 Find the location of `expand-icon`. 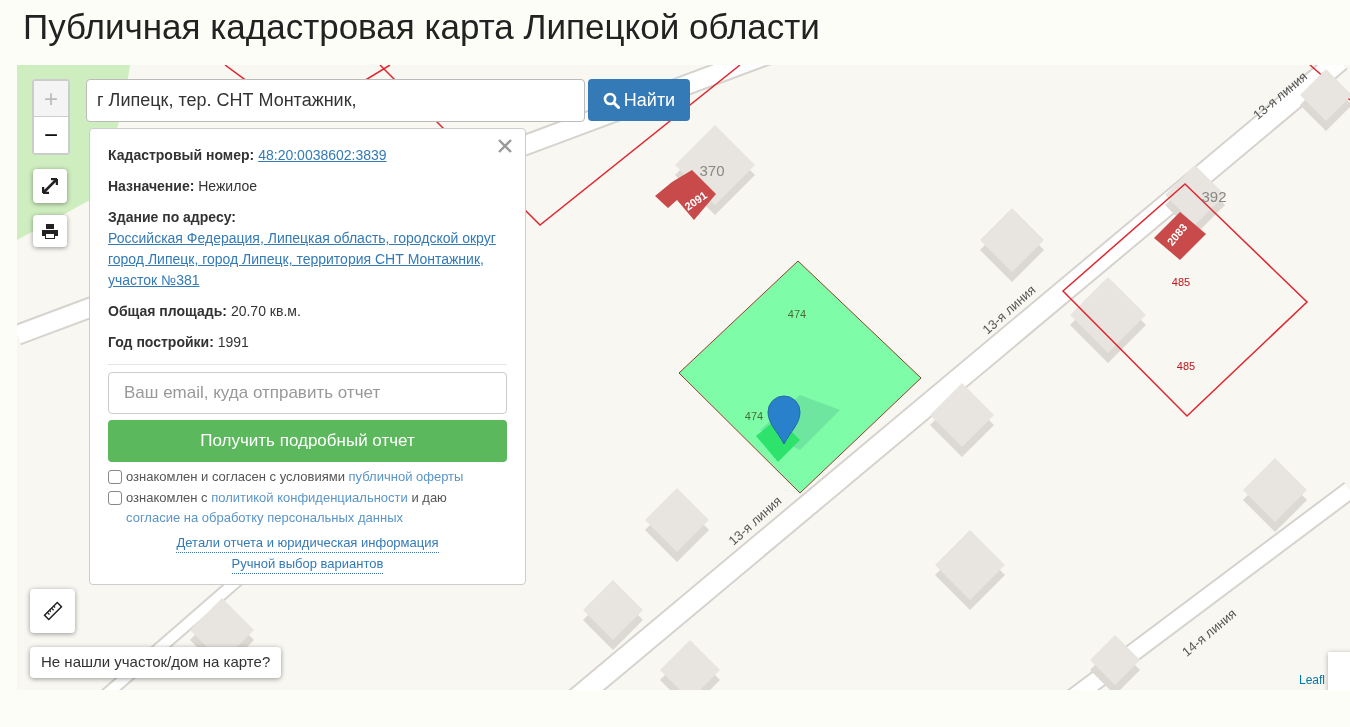

expand-icon is located at coordinates (50, 186).